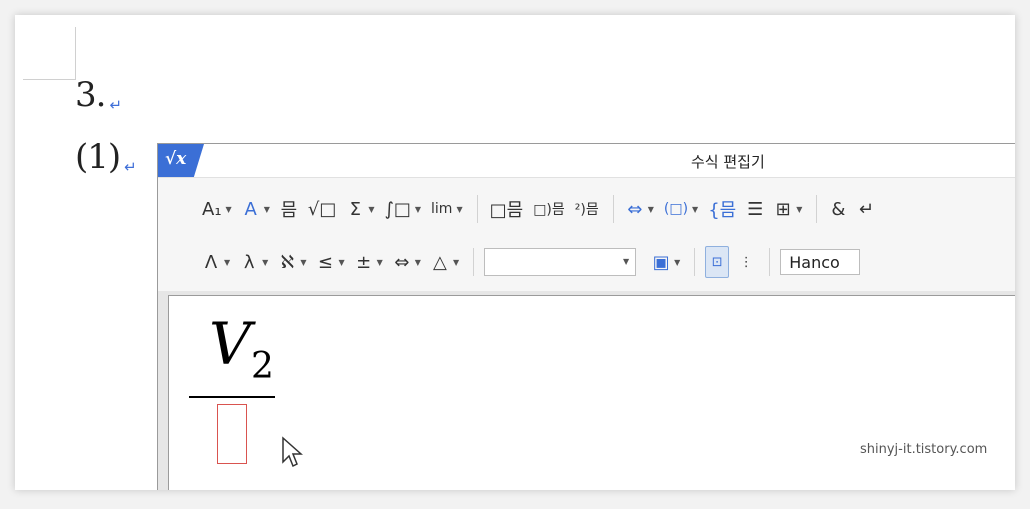 The image size is (1030, 509). Describe the element at coordinates (397, 209) in the screenshot. I see `integral-icon: ∫□` at that location.